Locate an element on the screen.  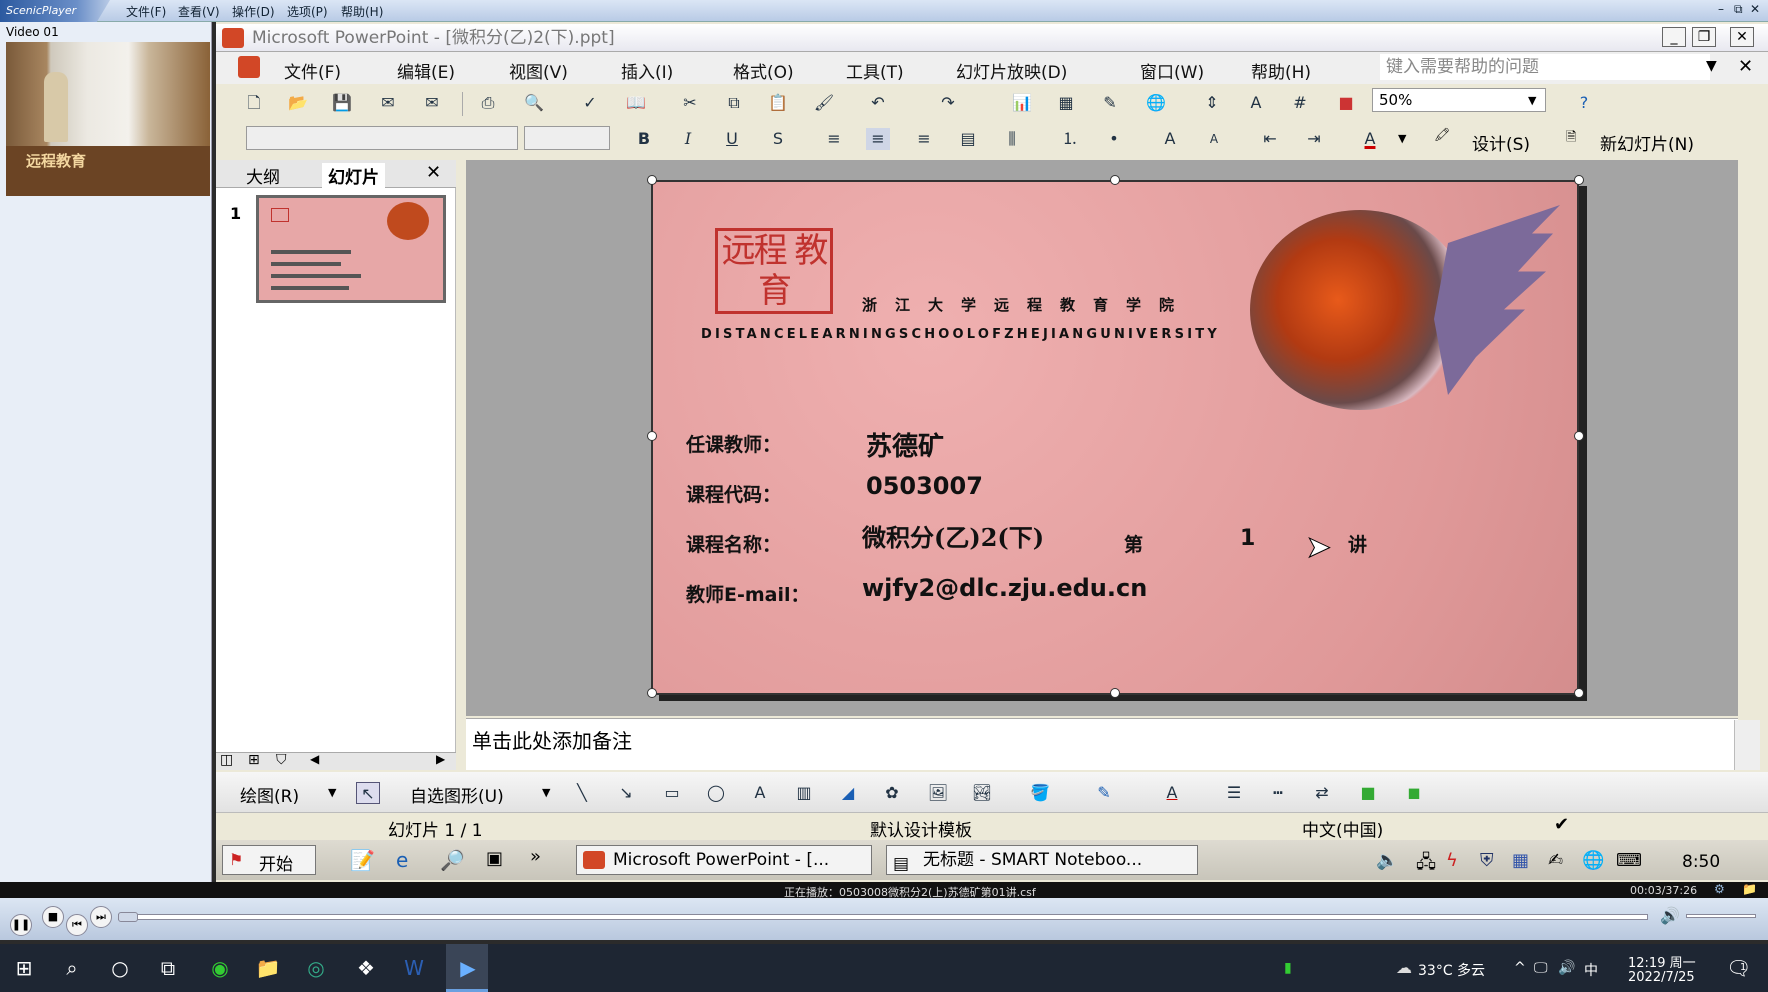
spelling-icon: ✓ is located at coordinates (590, 103).